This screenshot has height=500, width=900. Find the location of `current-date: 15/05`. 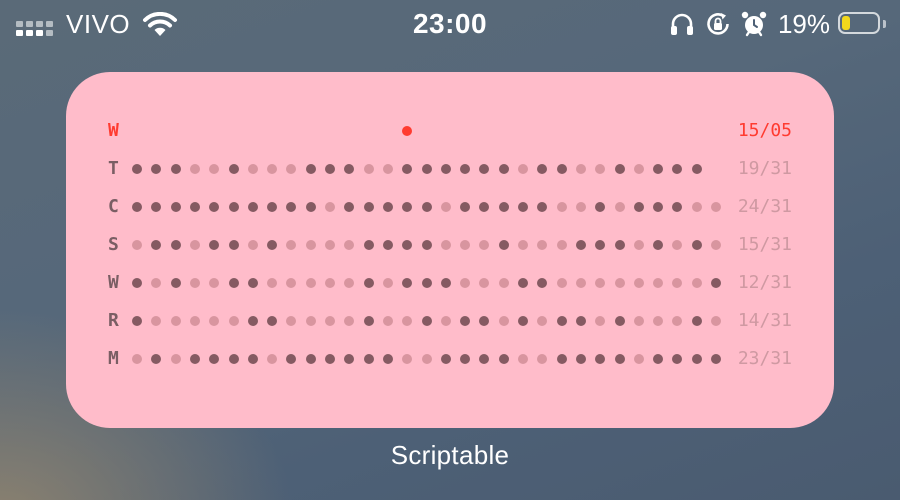

current-date: 15/05 is located at coordinates (764, 130).